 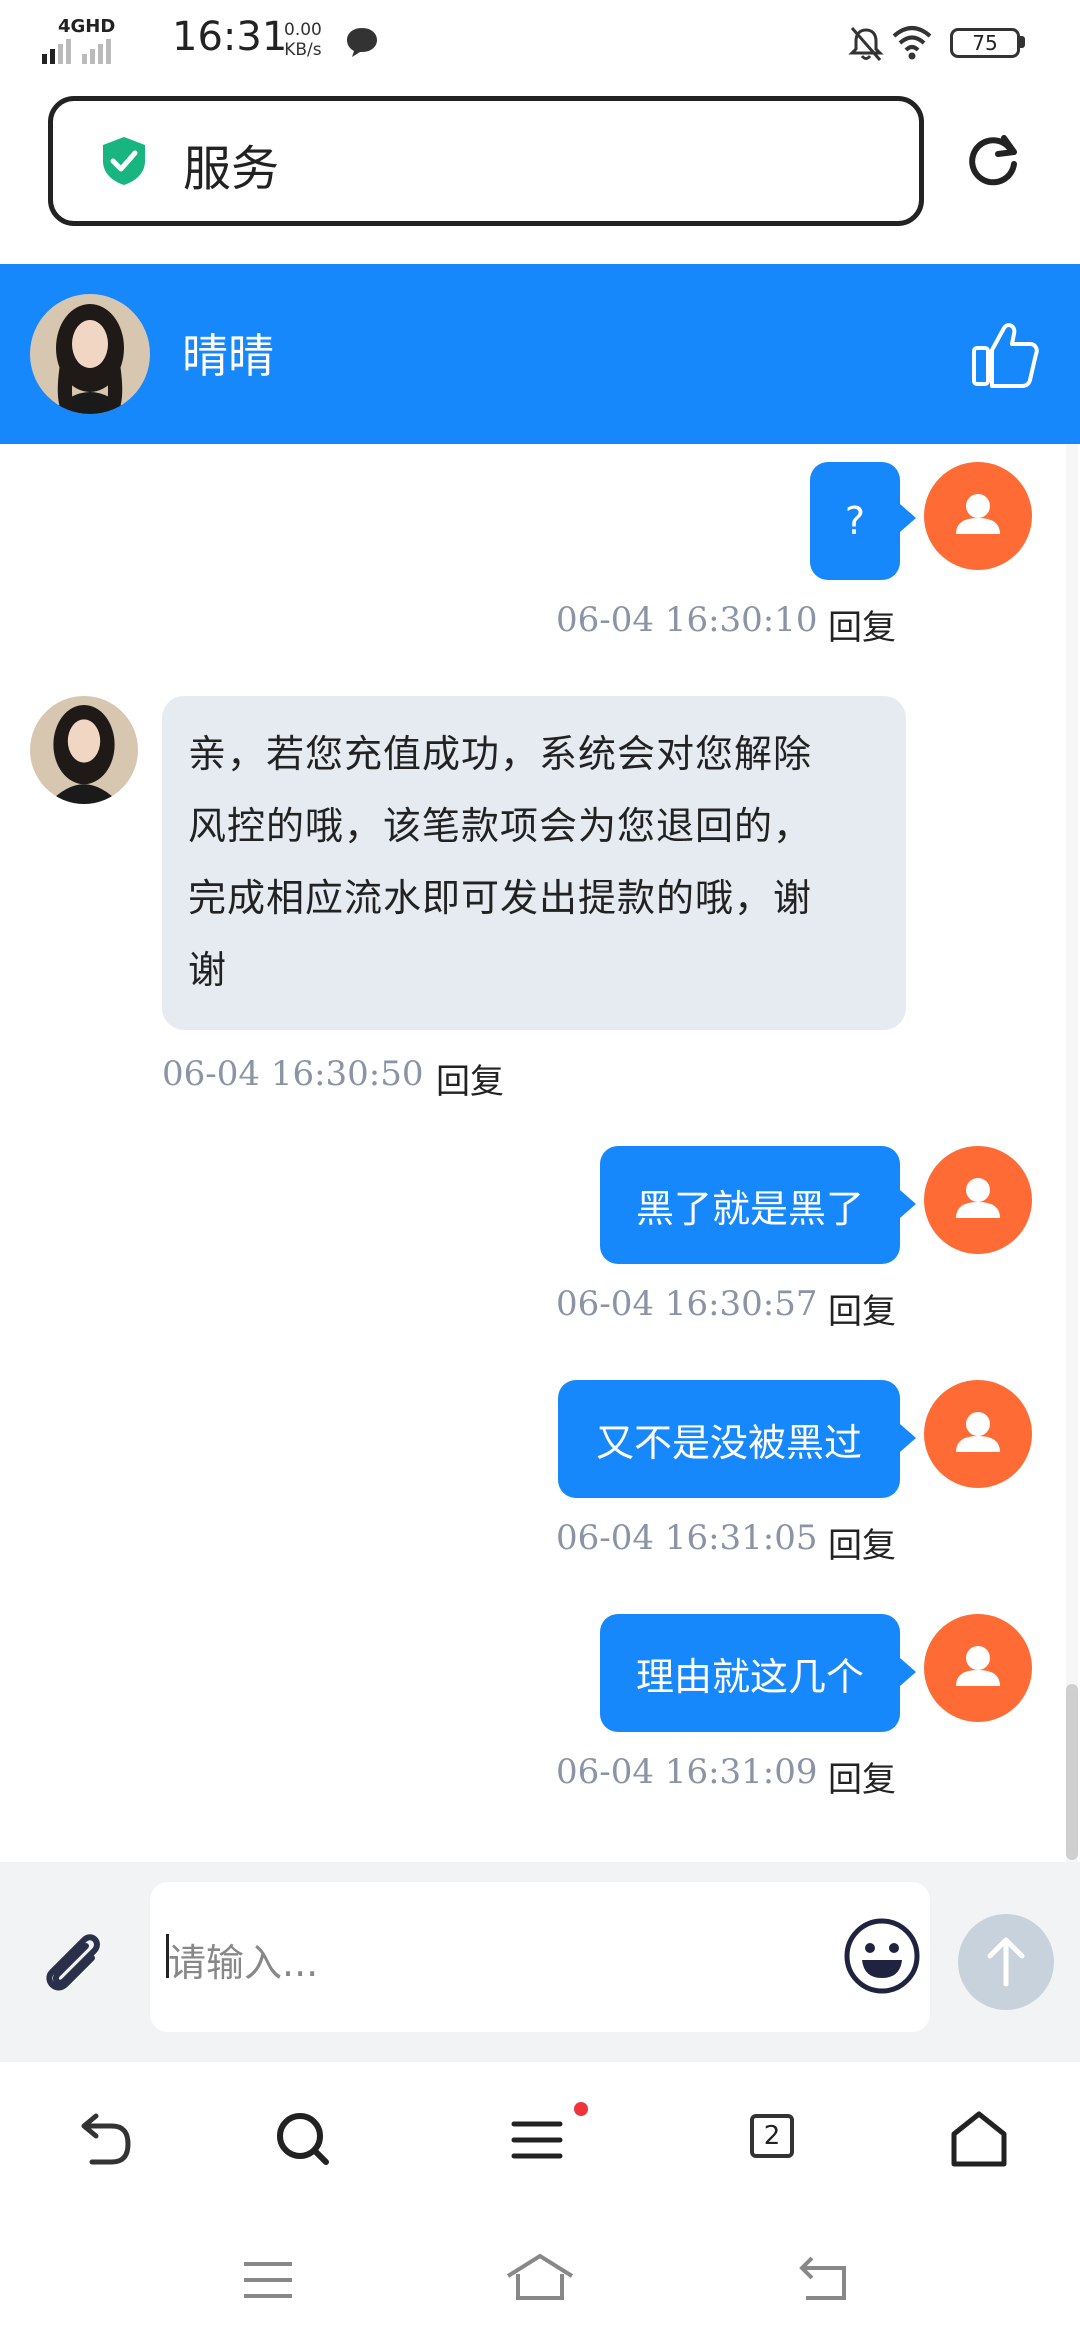 What do you see at coordinates (362, 42) in the screenshot?
I see `message-notification-icon` at bounding box center [362, 42].